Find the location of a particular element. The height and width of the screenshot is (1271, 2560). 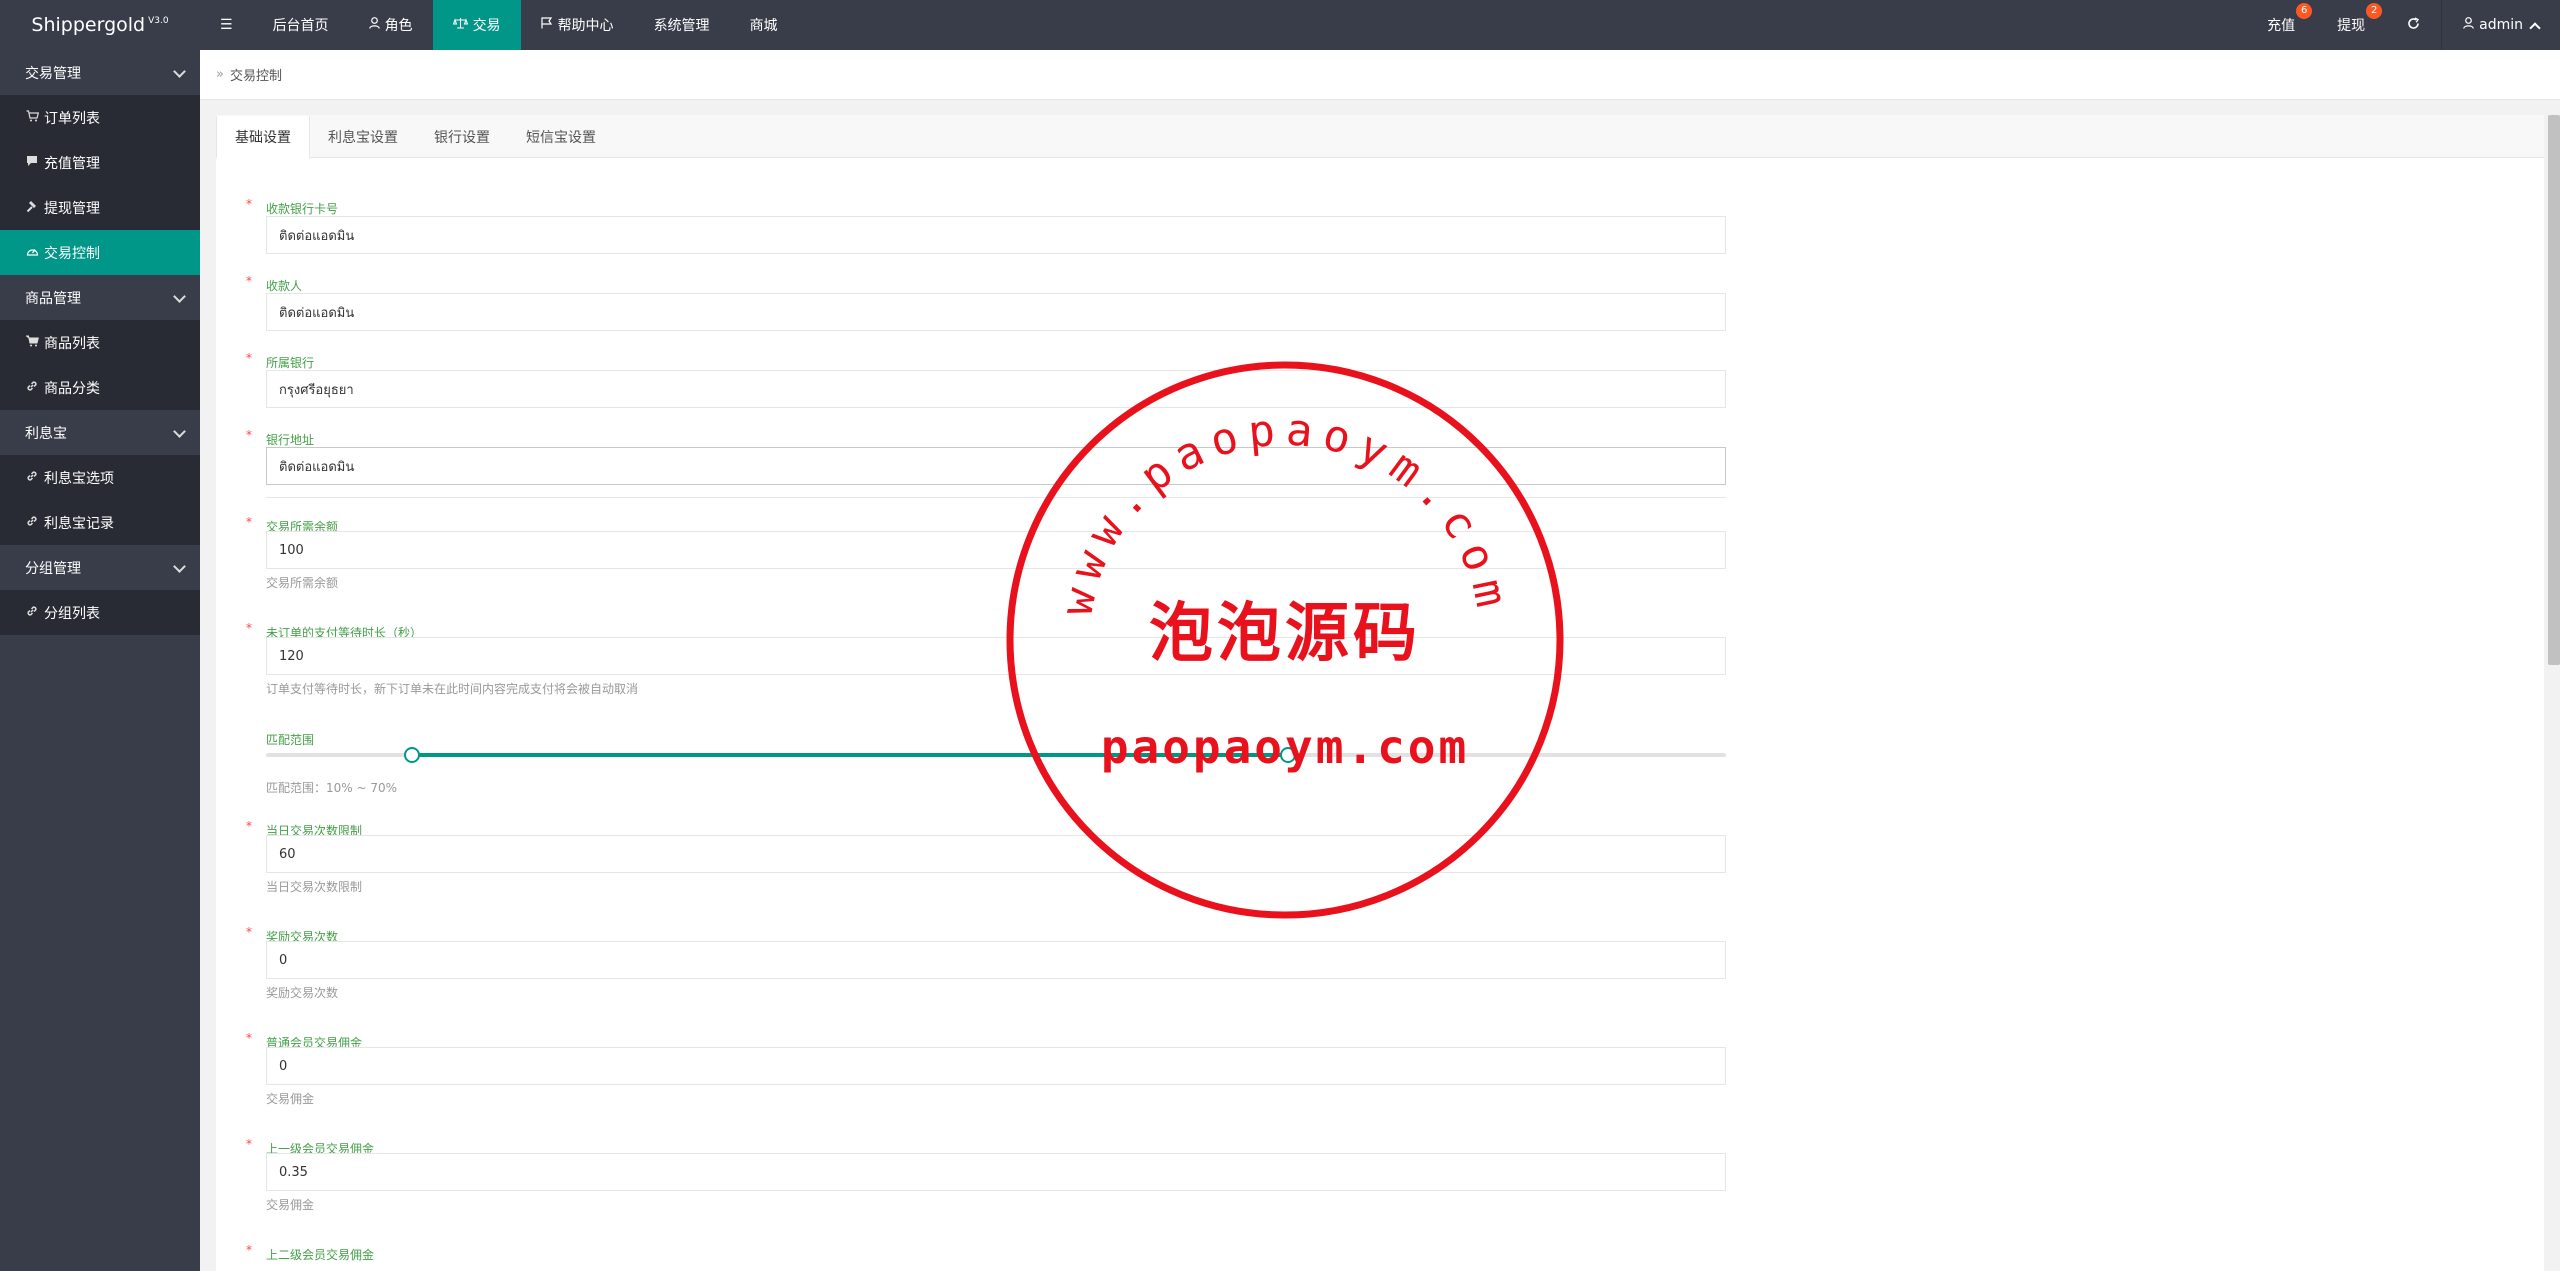

slider-handle-max is located at coordinates (1288, 755).